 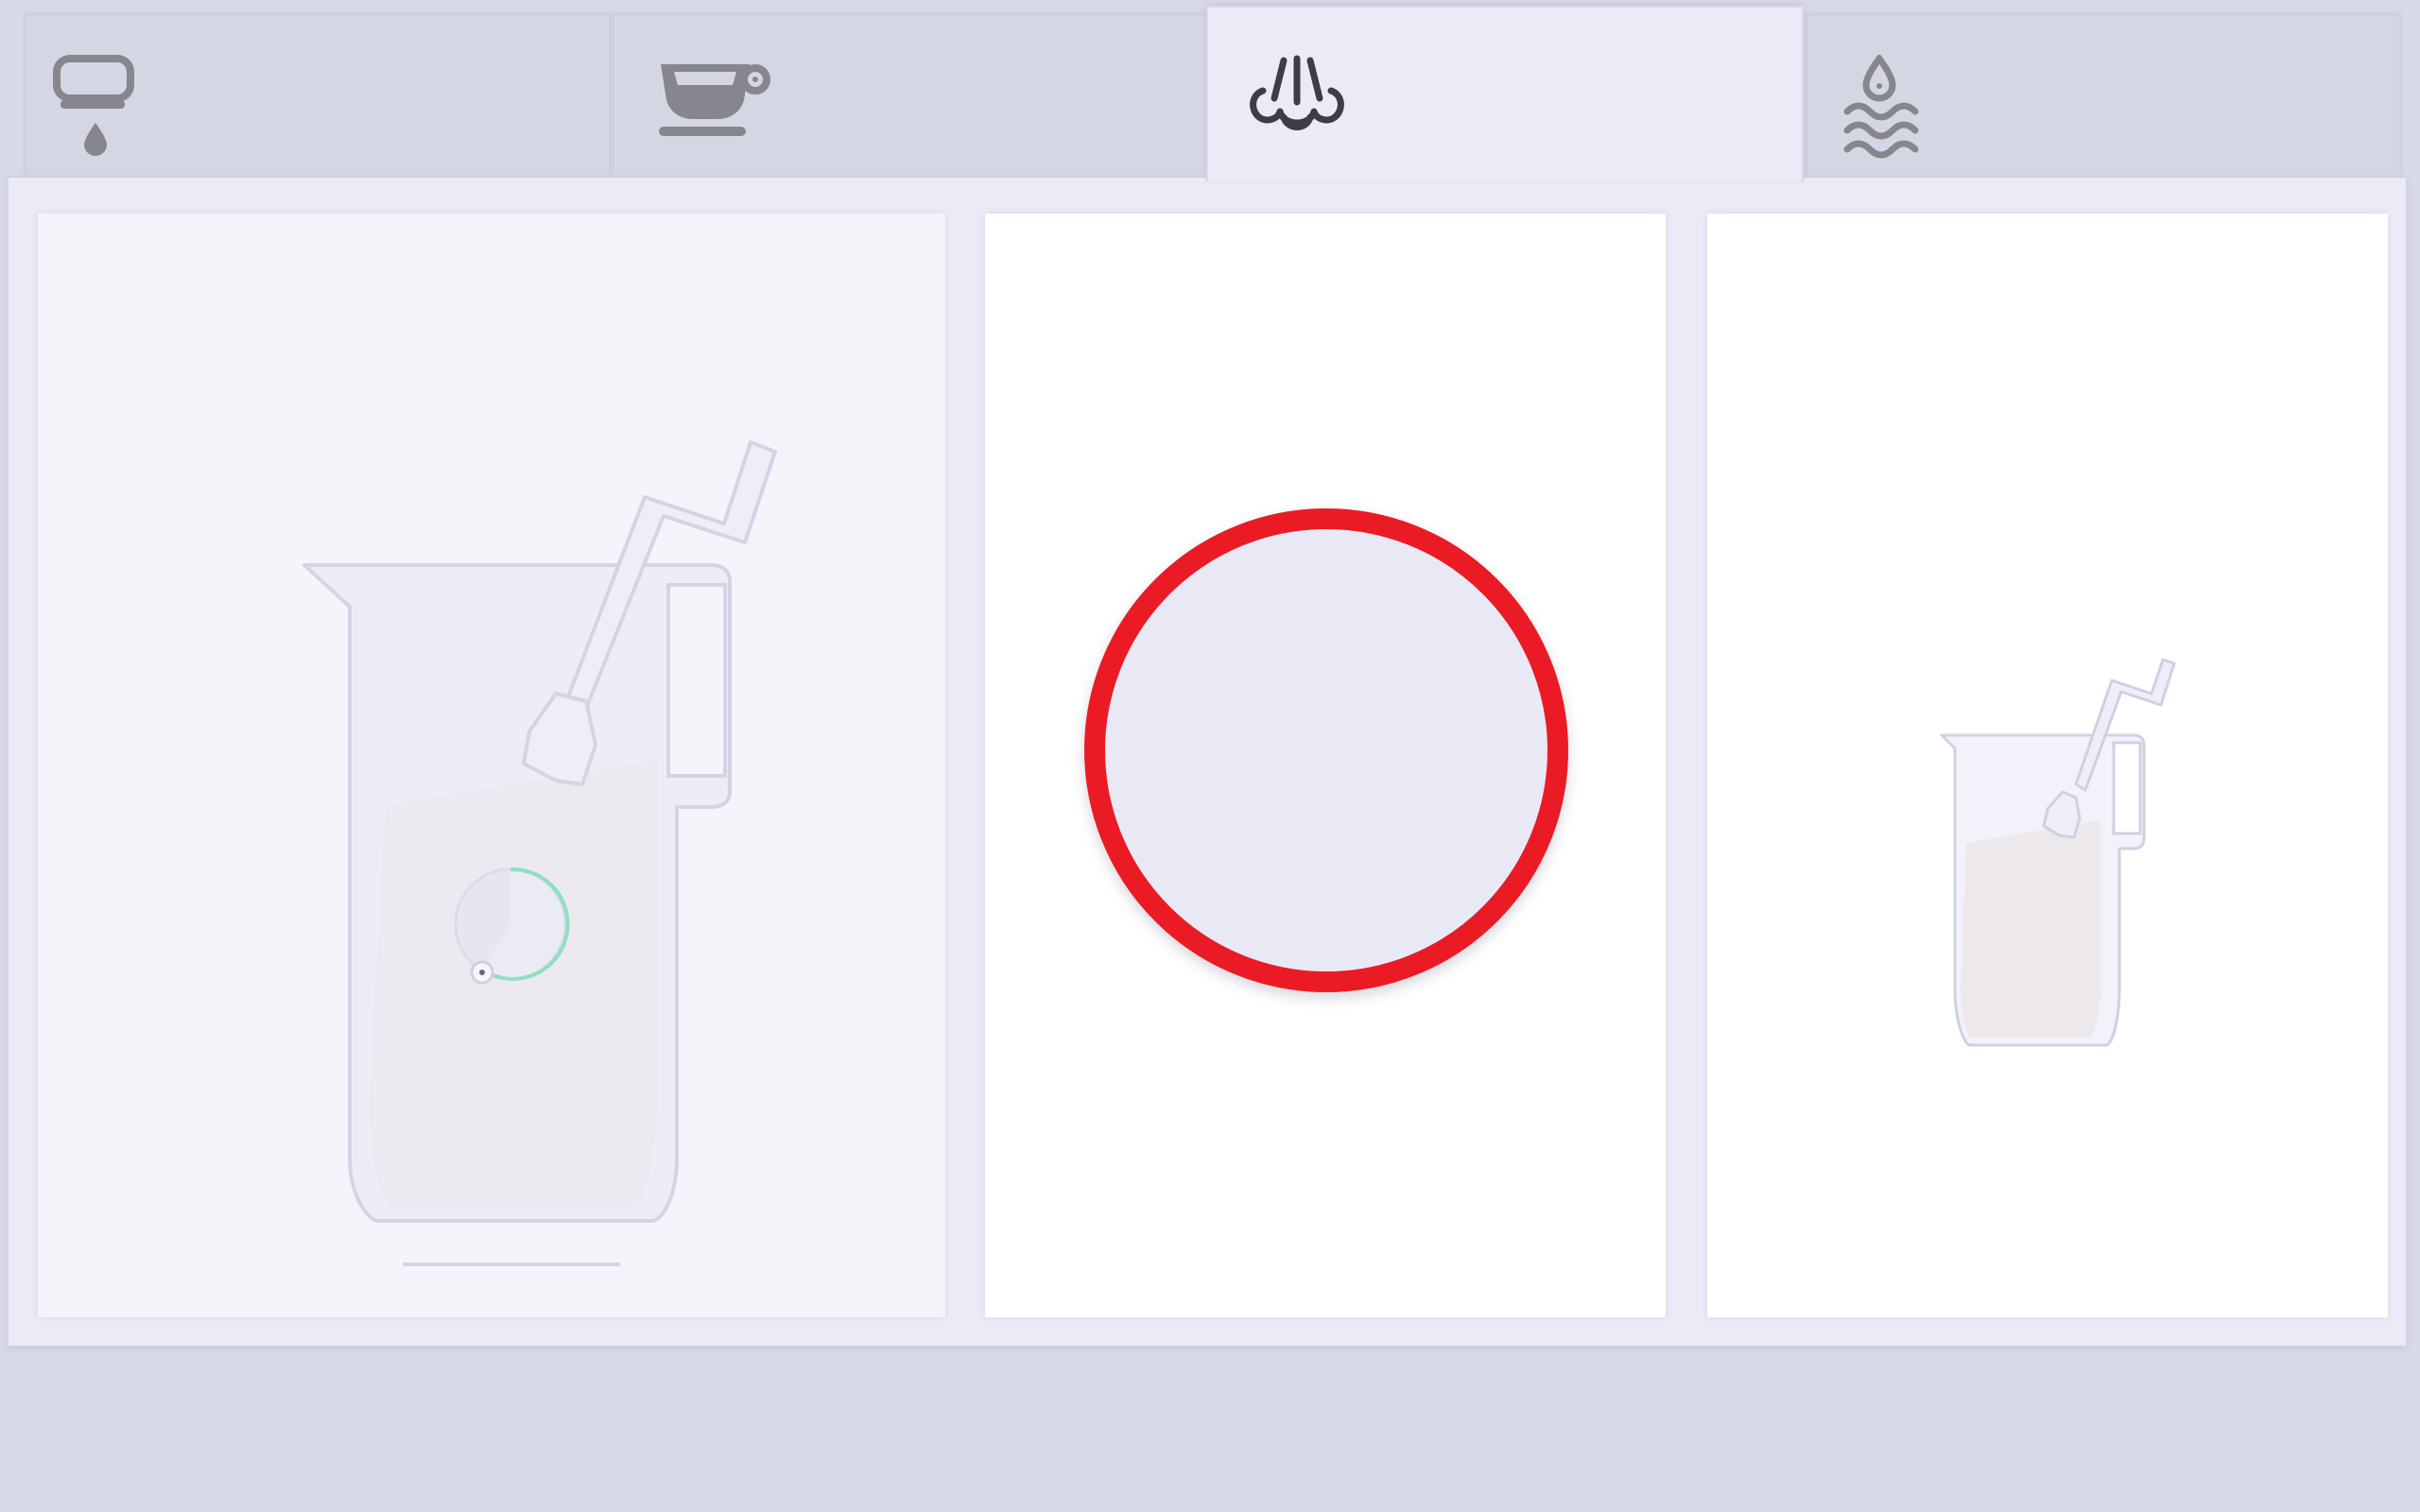 What do you see at coordinates (910, 94) in the screenshot?
I see `tab-coffee` at bounding box center [910, 94].